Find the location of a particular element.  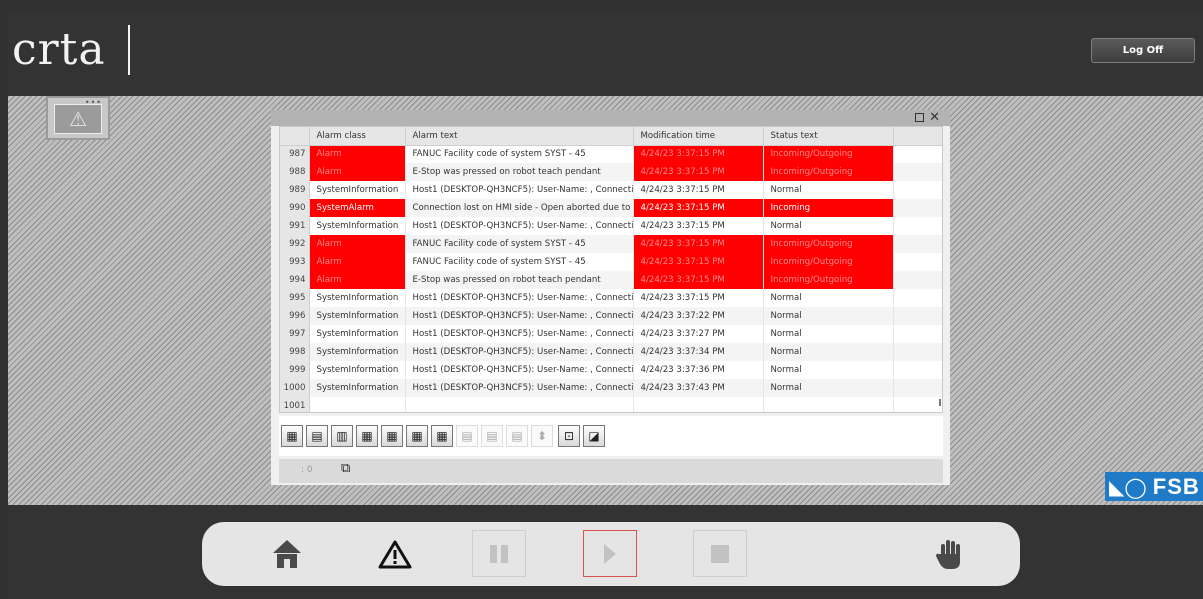

row-number: 998 is located at coordinates (295, 352).